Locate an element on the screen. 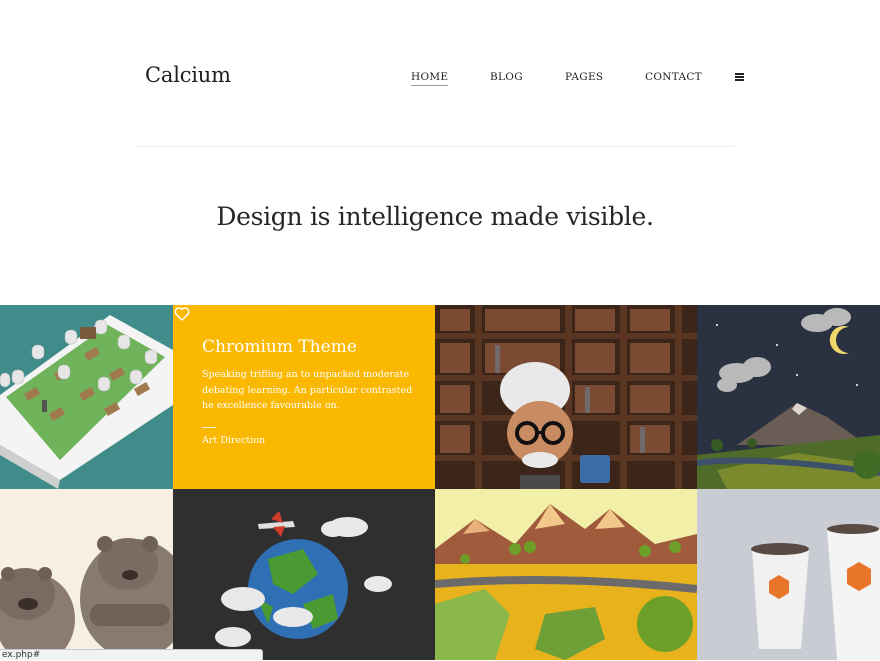 The height and width of the screenshot is (661, 880). bears-illustration is located at coordinates (86, 574).